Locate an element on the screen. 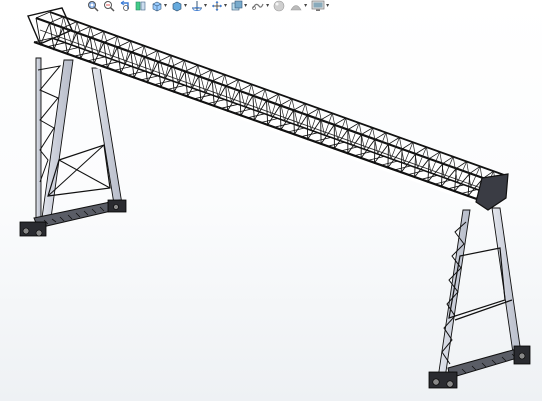 The image size is (542, 401). right-mid-tie is located at coordinates (483, 310).